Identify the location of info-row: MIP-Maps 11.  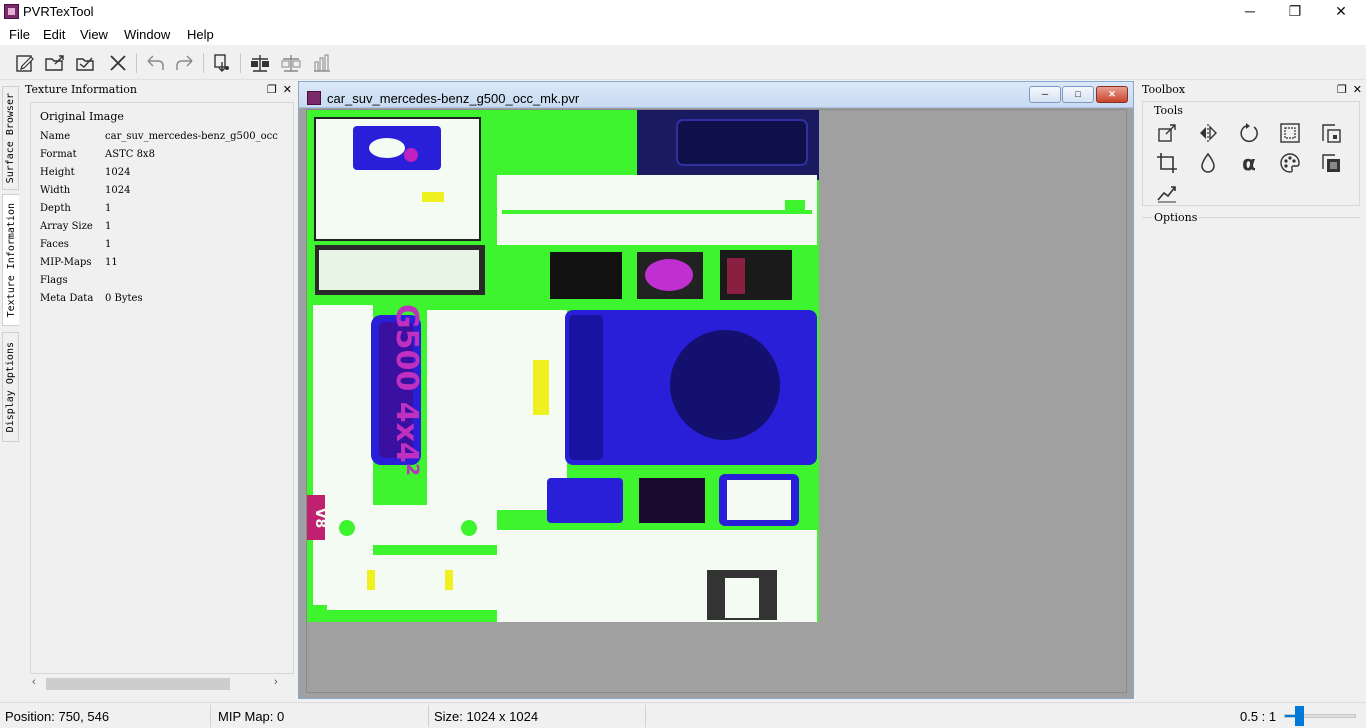
(79, 262).